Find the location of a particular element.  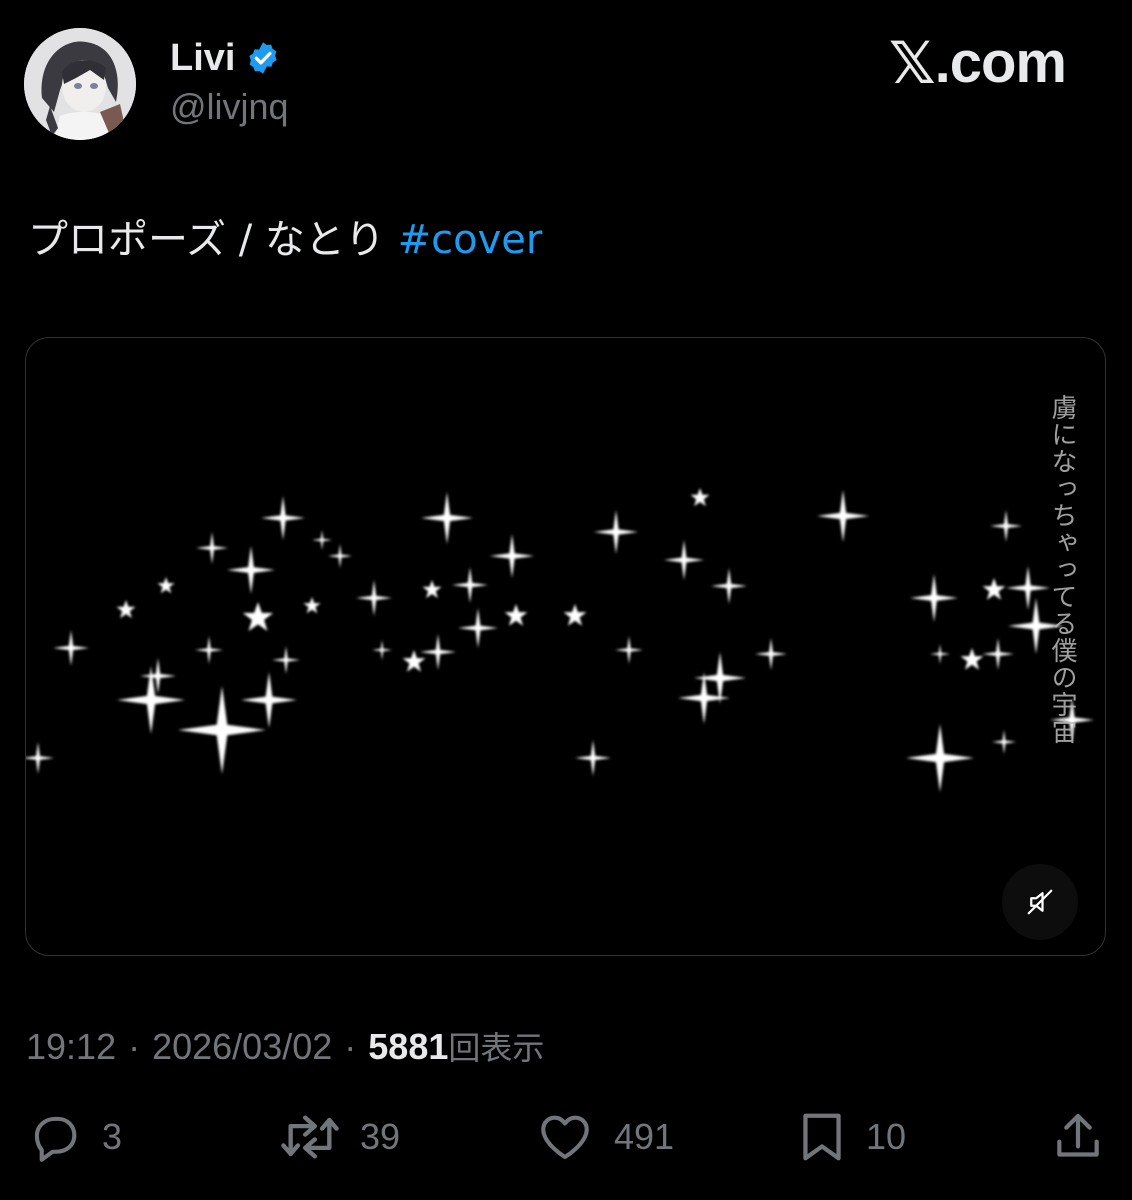

avatar is located at coordinates (80, 84).